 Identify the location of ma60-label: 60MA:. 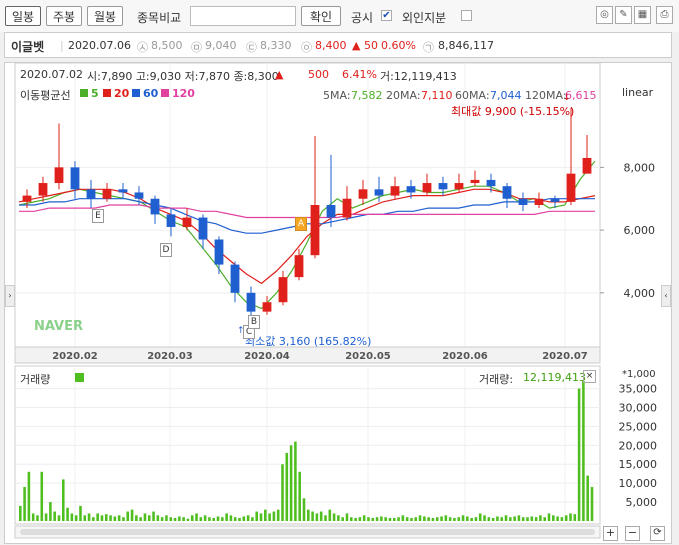
(472, 95).